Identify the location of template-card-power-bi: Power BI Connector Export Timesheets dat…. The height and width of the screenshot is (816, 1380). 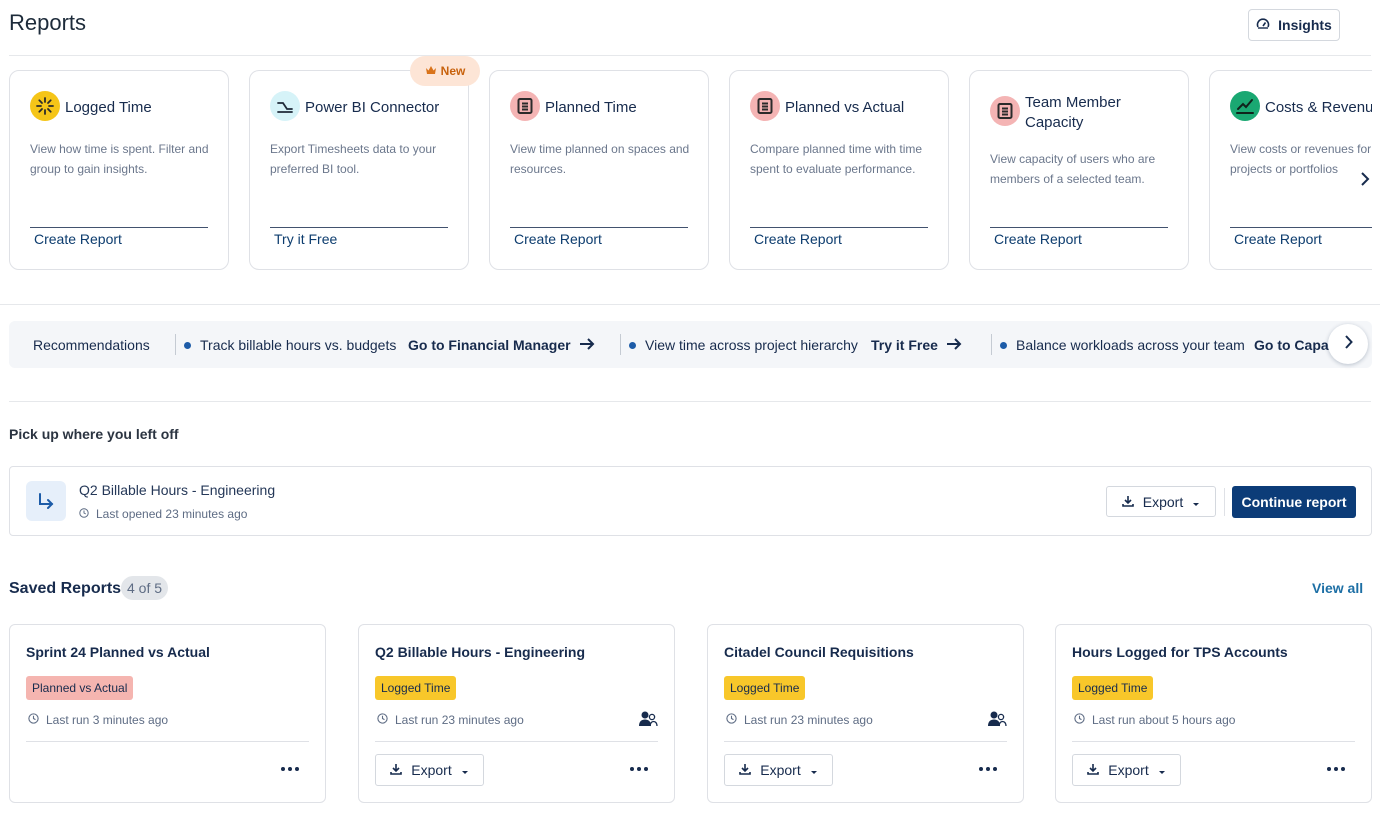
(359, 170).